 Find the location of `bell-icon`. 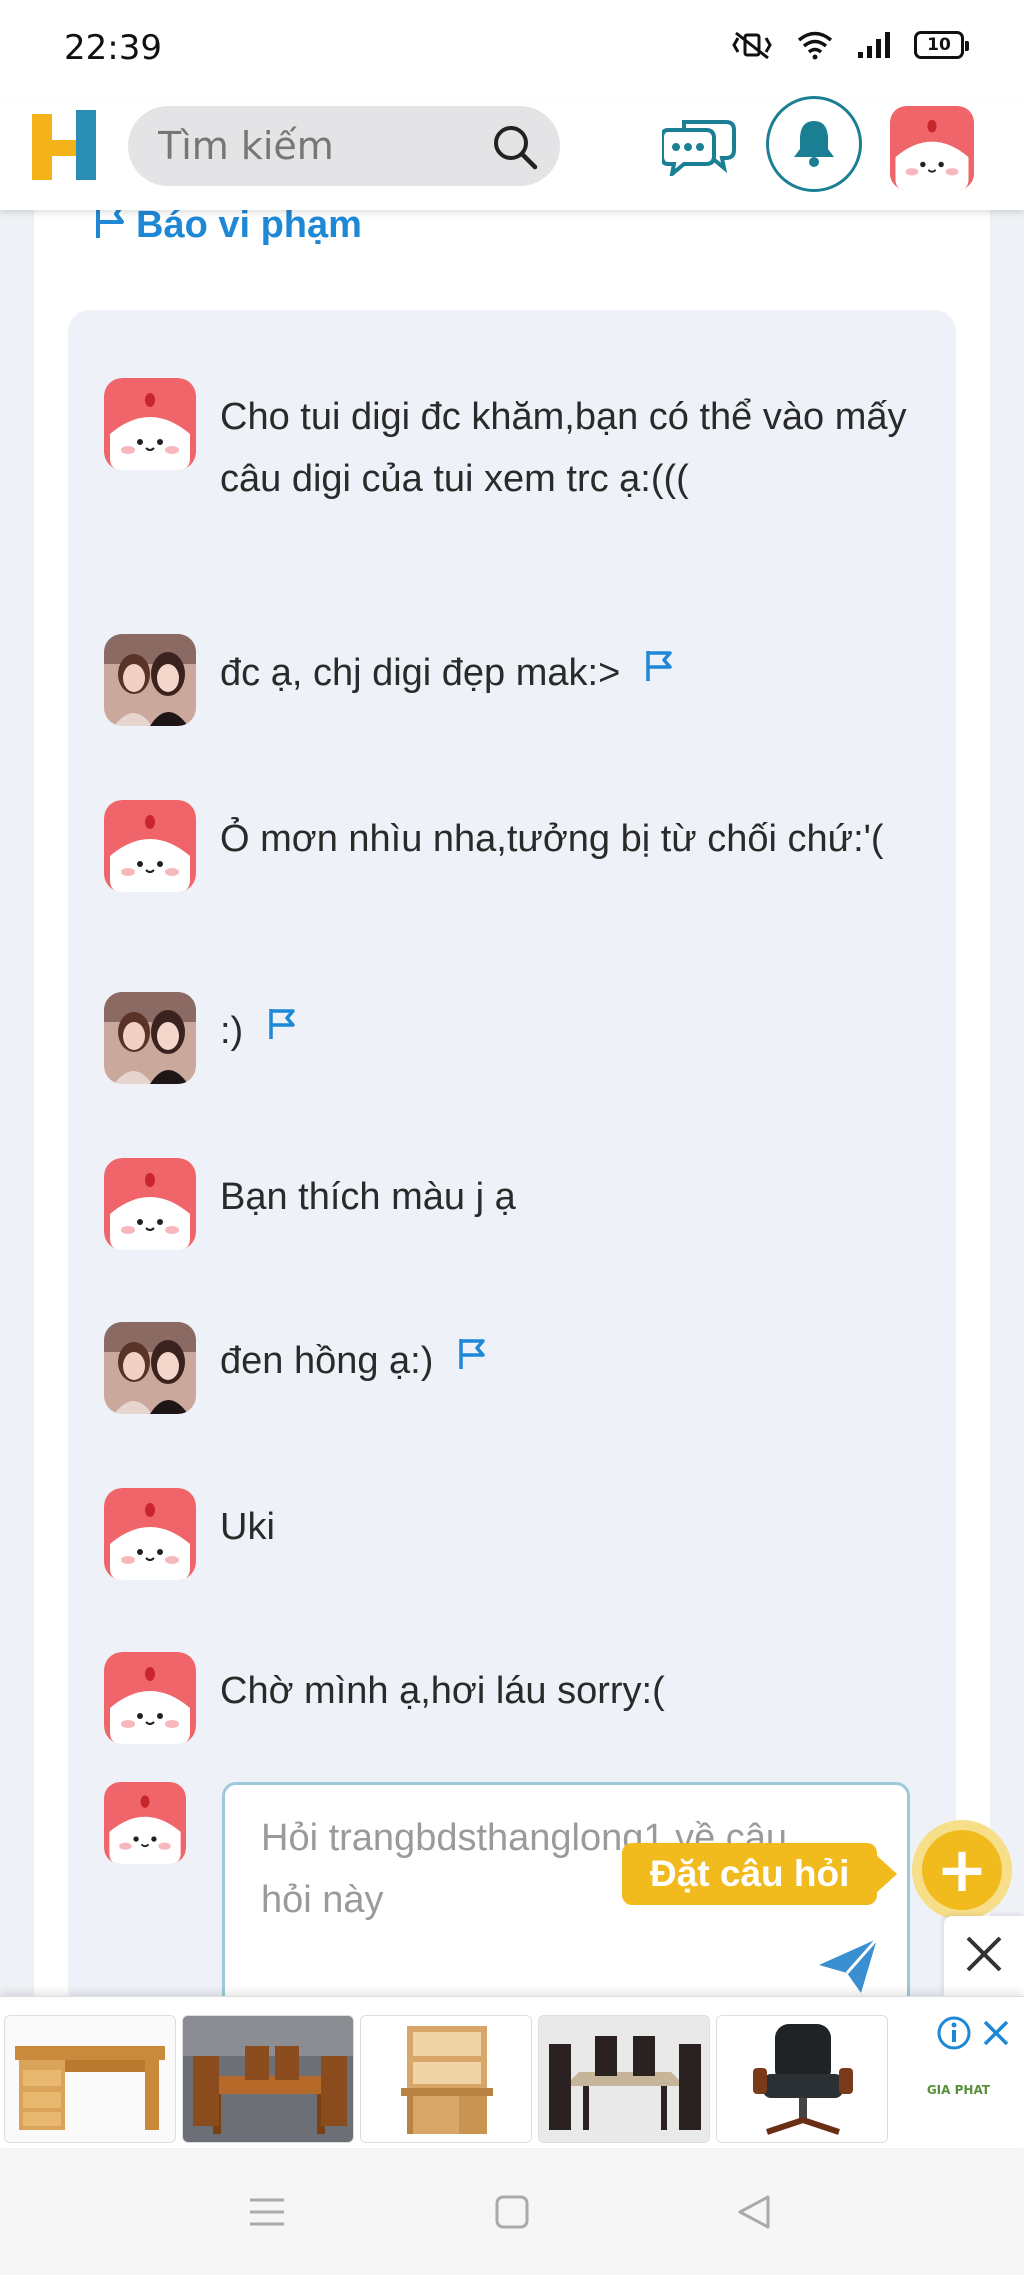

bell-icon is located at coordinates (814, 144).